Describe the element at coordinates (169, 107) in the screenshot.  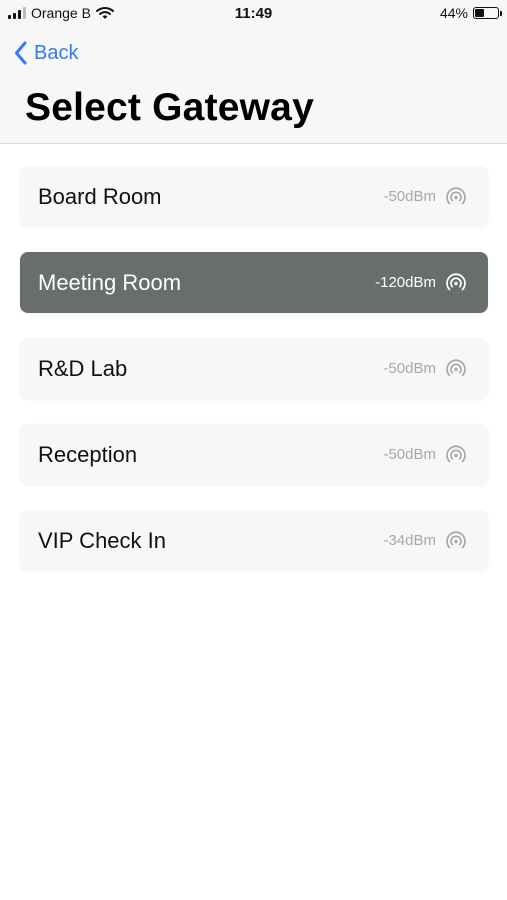
I see `page-title: Select Gateway` at that location.